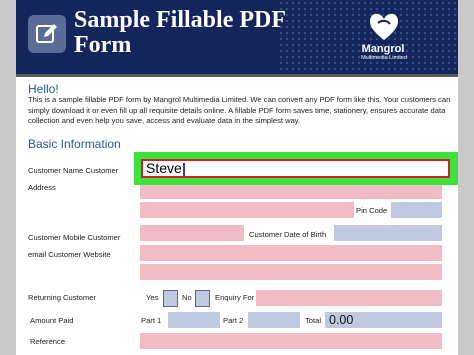  Describe the element at coordinates (233, 320) in the screenshot. I see `part2-label: Part 2` at that location.